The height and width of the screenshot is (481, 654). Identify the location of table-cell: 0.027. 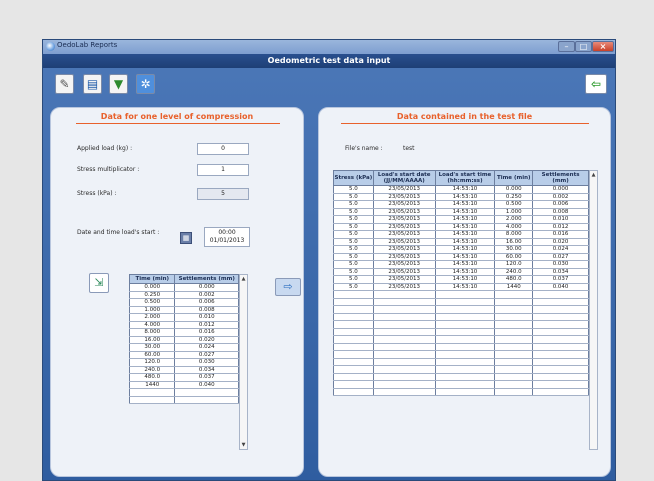
(206, 355).